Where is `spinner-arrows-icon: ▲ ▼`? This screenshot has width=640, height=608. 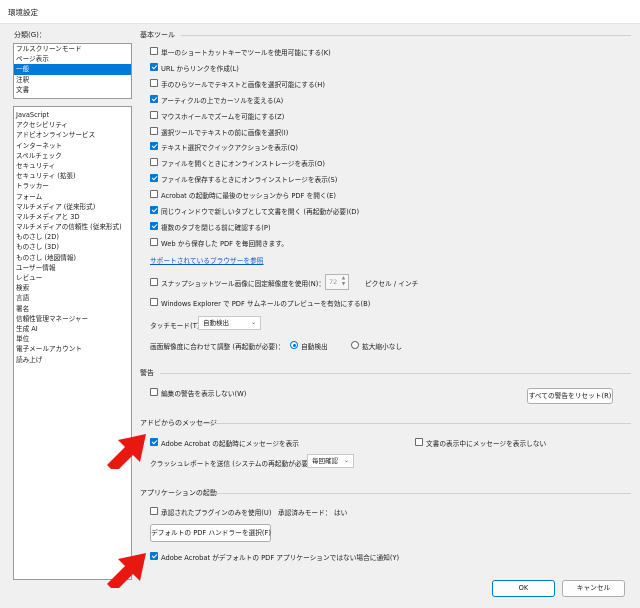 spinner-arrows-icon: ▲ ▼ is located at coordinates (343, 282).